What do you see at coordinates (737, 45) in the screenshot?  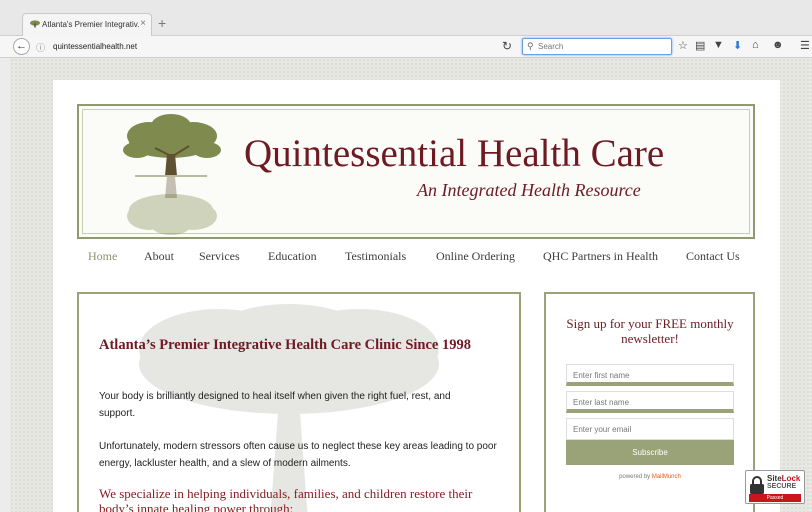 I see `download-icon: ⬇` at bounding box center [737, 45].